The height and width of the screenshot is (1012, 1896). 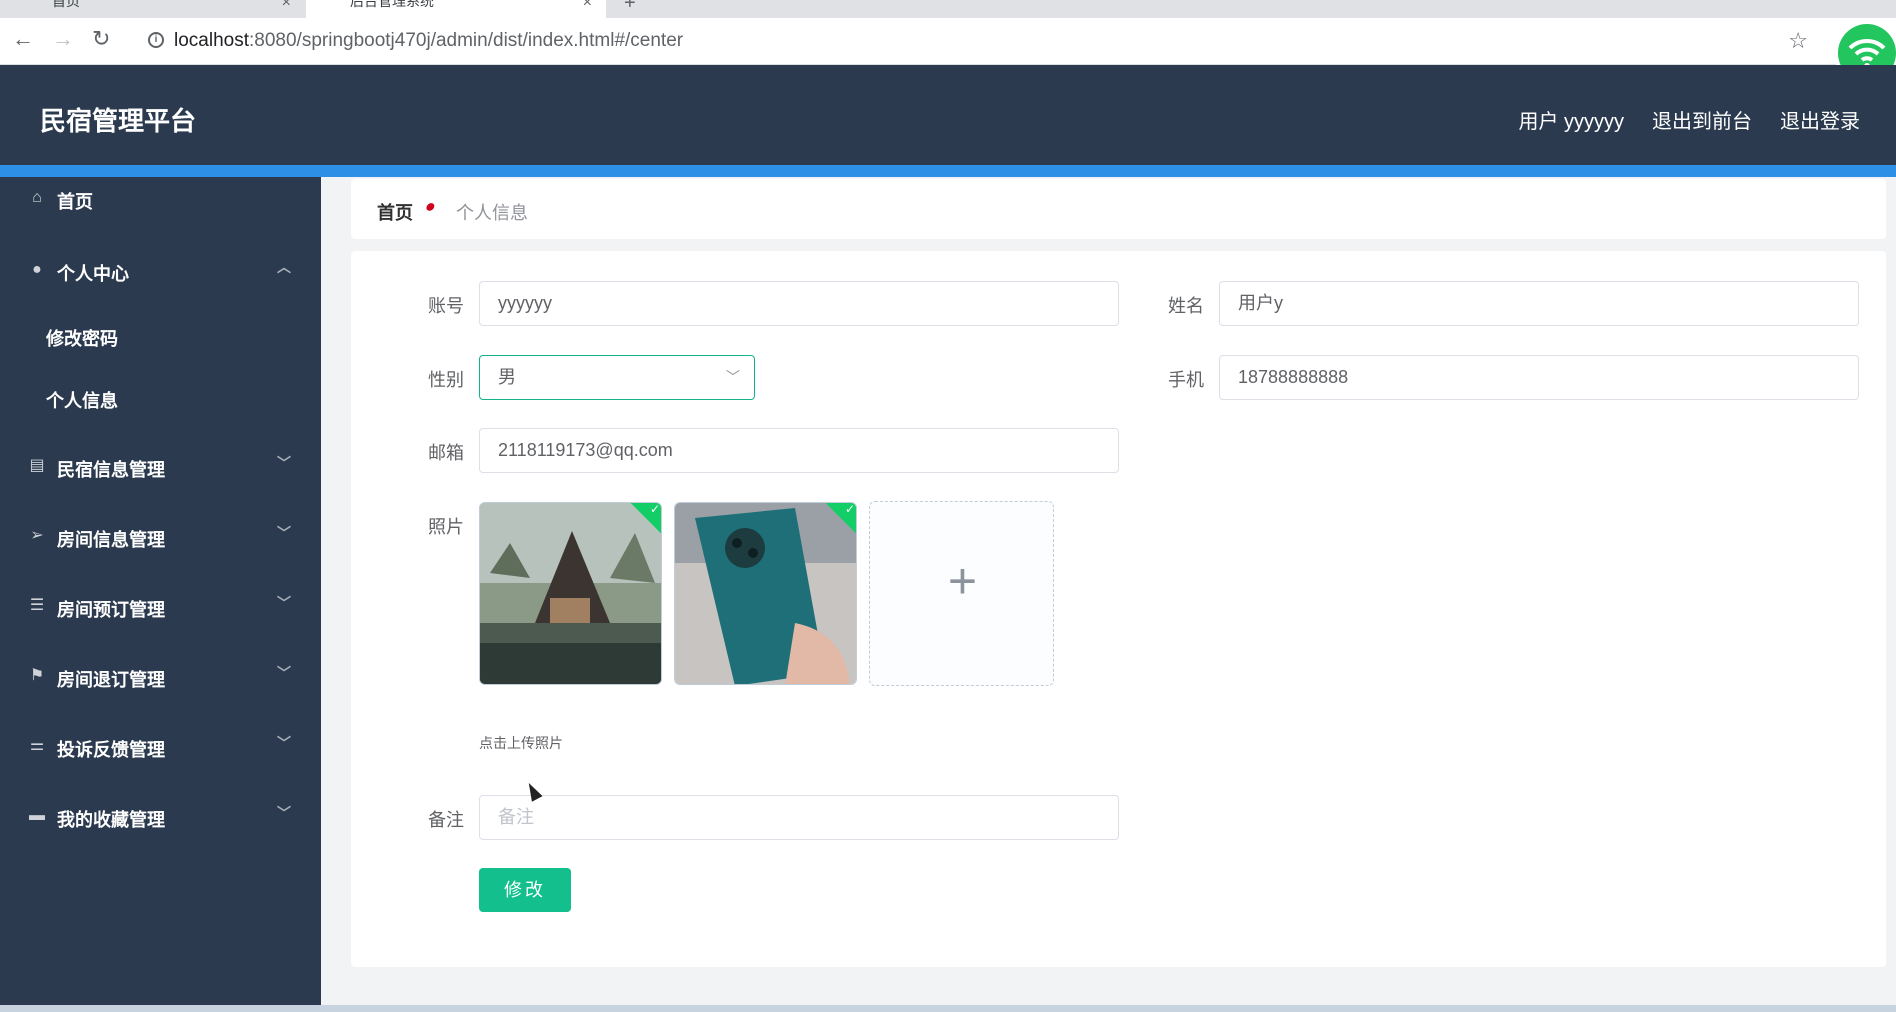 I want to click on taskbar-strip, so click(x=948, y=1008).